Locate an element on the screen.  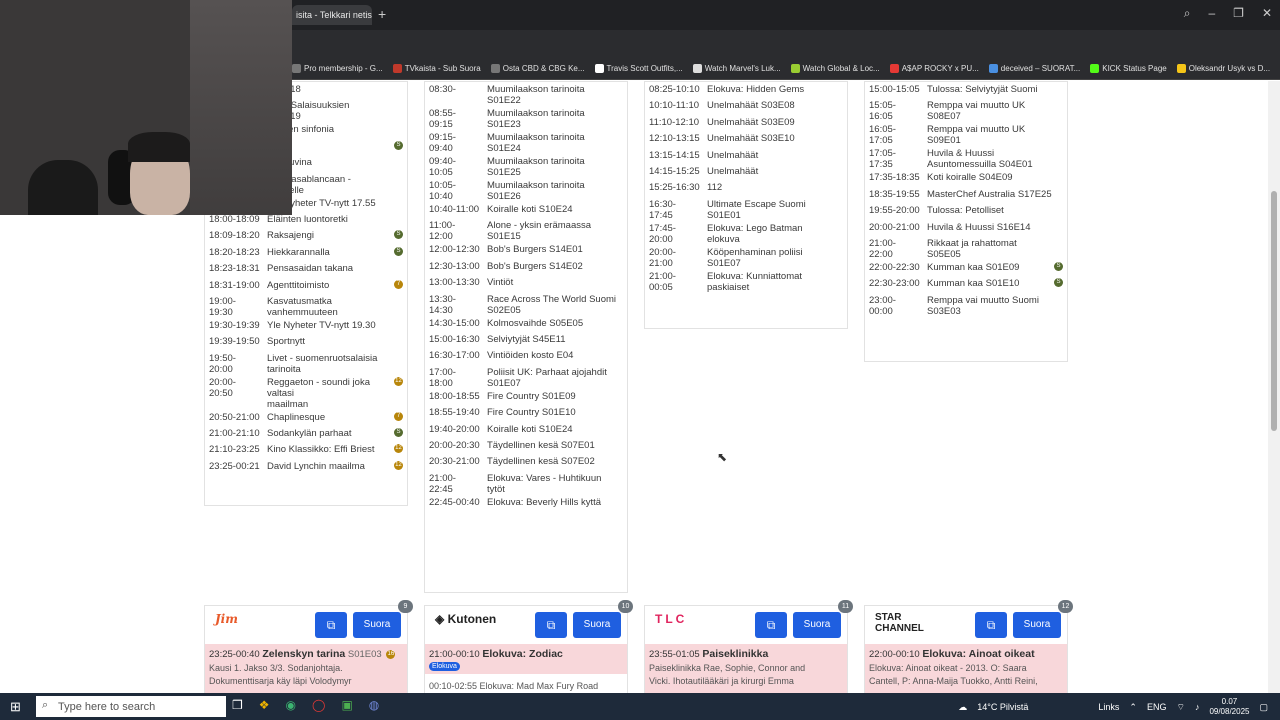
search-tabs-icon: ⌕ is located at coordinates (1187, 13).